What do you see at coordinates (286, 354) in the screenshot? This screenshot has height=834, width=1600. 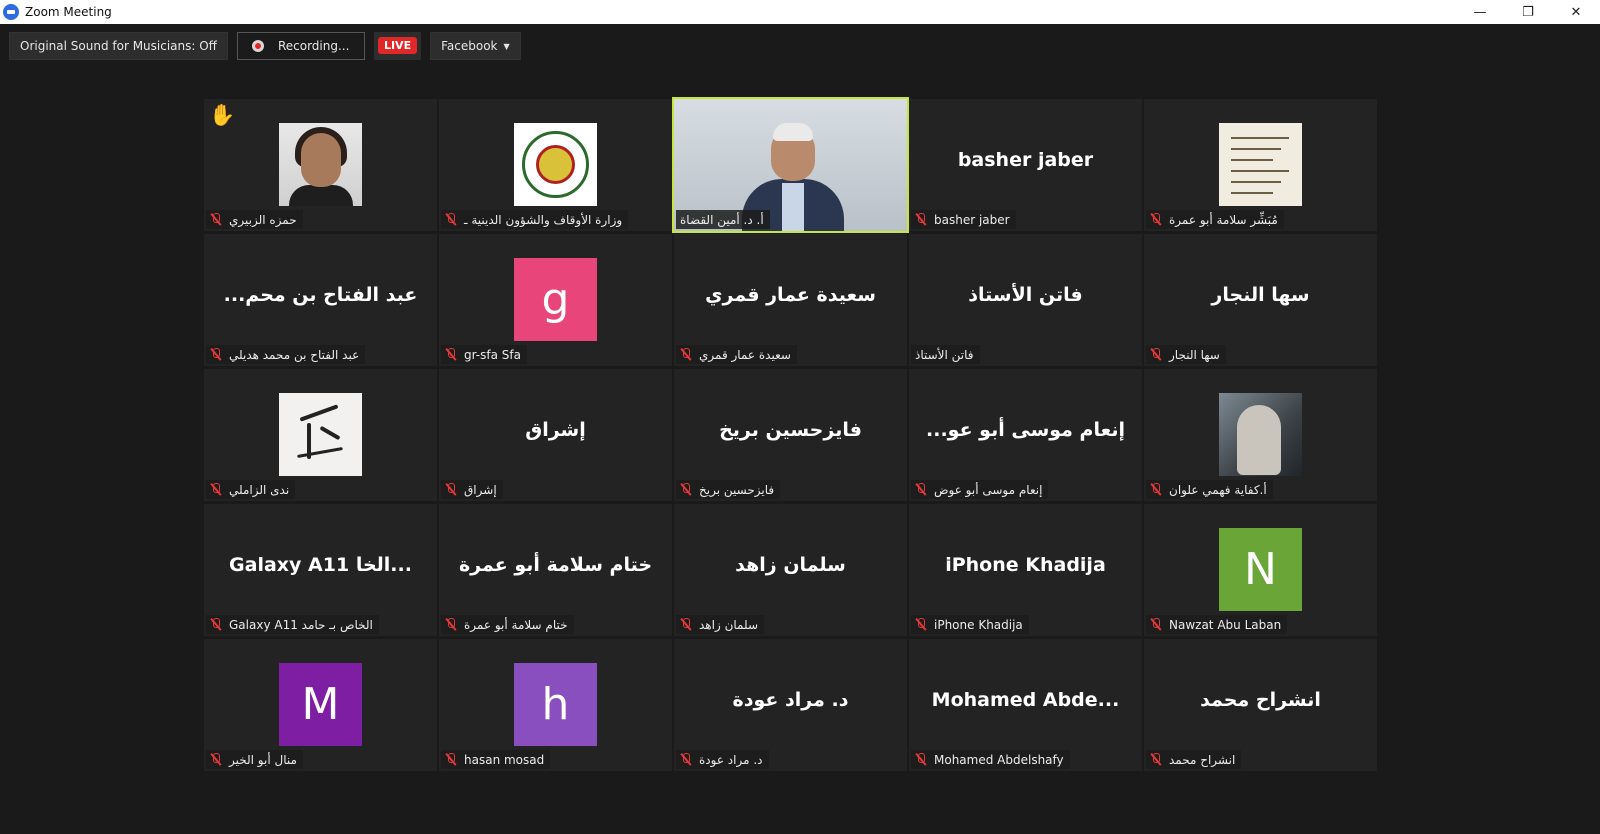 I see `participant-name-label: عبد الفتاح بن محمد هديلي` at bounding box center [286, 354].